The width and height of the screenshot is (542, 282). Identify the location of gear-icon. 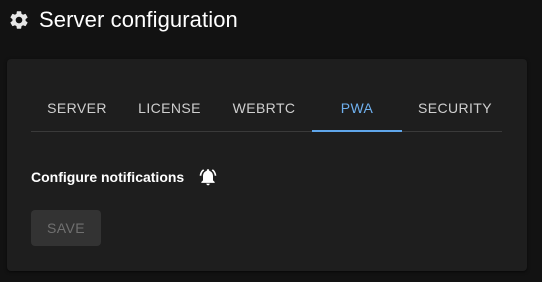
(19, 20).